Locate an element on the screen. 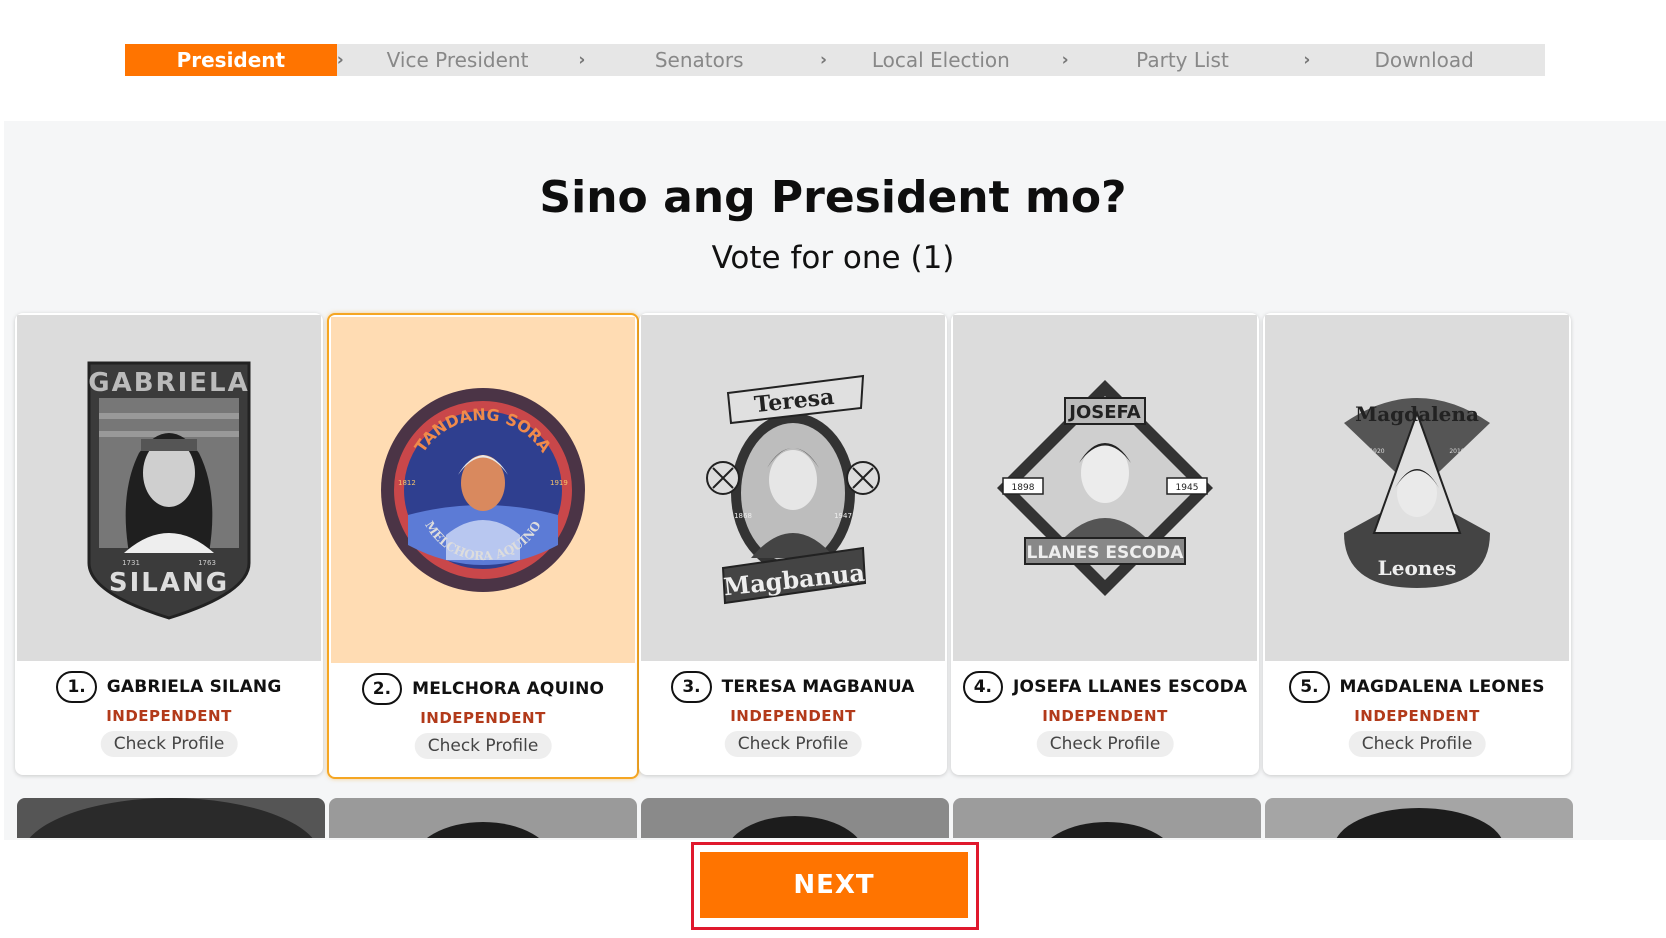 The width and height of the screenshot is (1666, 938). step-label: Local Election is located at coordinates (940, 60).